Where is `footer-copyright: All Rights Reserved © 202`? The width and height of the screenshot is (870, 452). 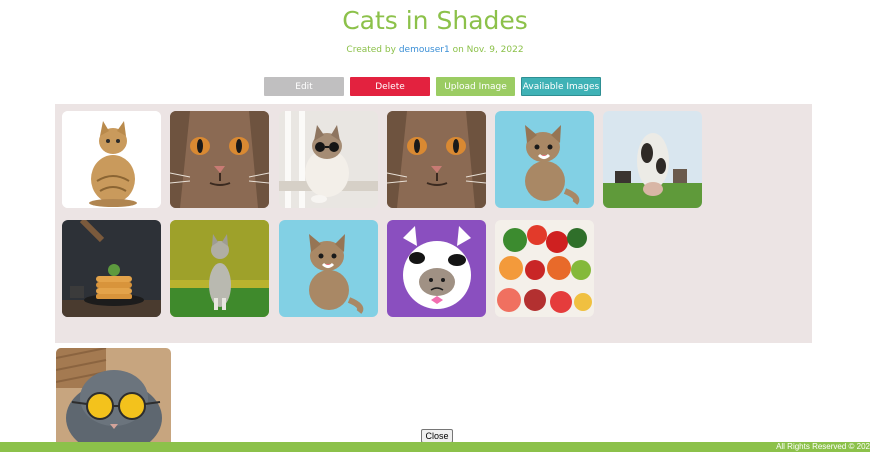 footer-copyright: All Rights Reserved © 202 is located at coordinates (823, 446).